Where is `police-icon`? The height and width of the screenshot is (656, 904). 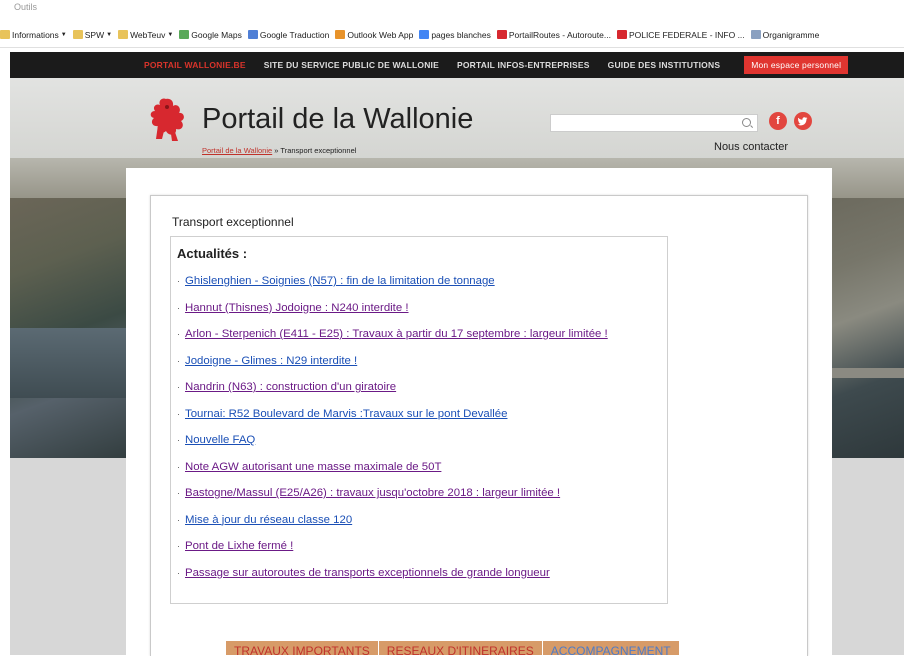
police-icon is located at coordinates (621, 34).